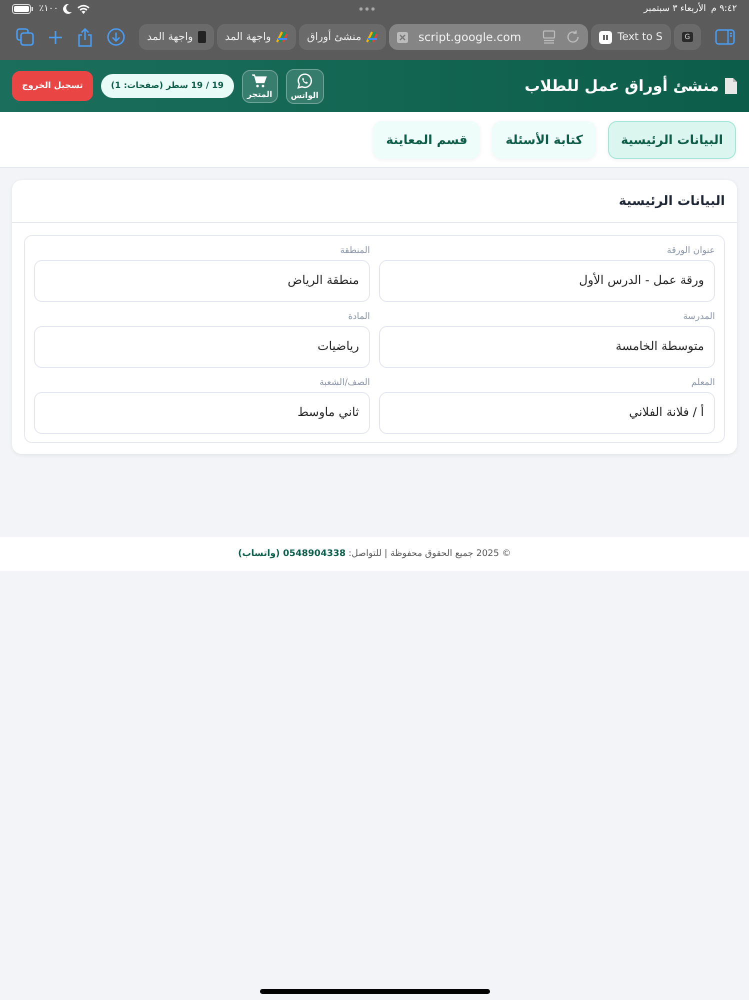 Image resolution: width=749 pixels, height=1000 pixels. I want to click on input-field: متوسطة الخامسة, so click(547, 347).